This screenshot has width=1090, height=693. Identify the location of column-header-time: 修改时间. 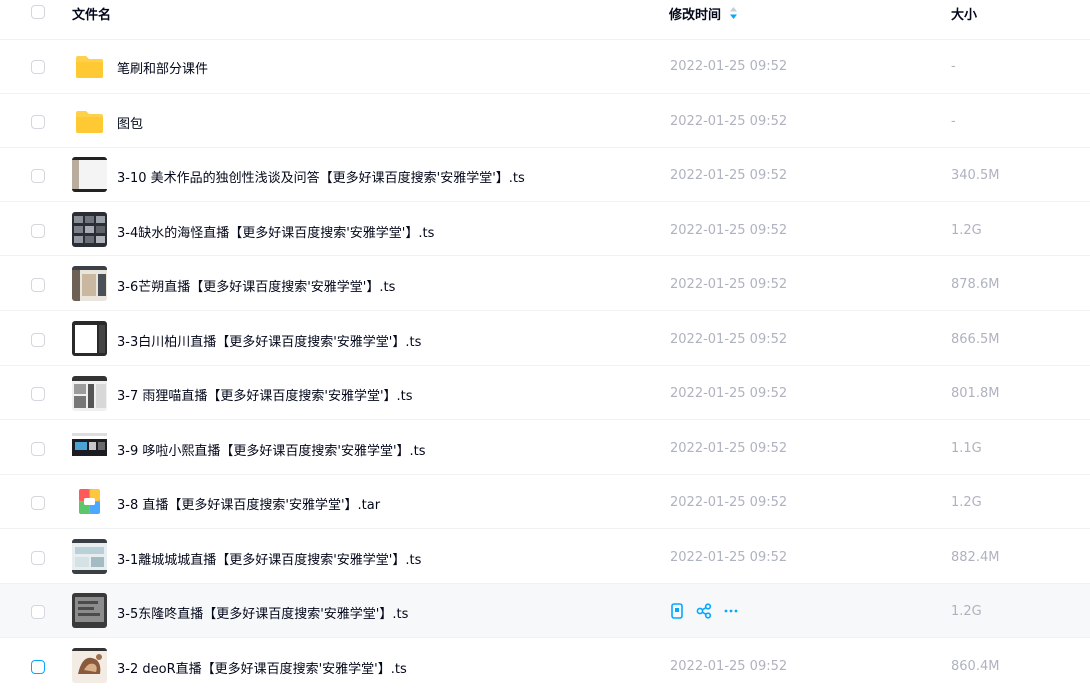
(695, 13).